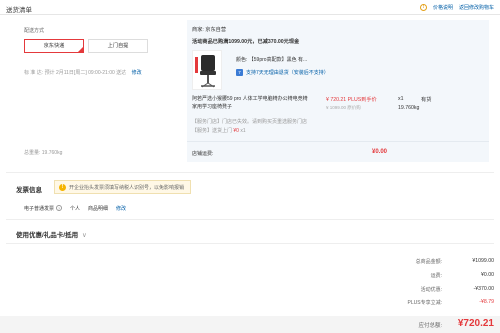  I want to click on product-image, so click(207, 70).